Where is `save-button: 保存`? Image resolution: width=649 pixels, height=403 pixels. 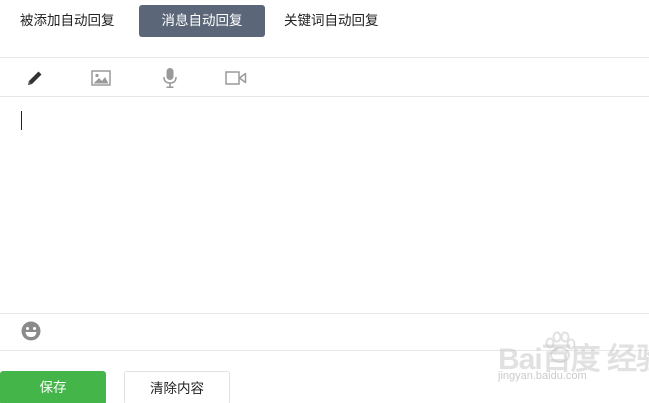 save-button: 保存 is located at coordinates (53, 387).